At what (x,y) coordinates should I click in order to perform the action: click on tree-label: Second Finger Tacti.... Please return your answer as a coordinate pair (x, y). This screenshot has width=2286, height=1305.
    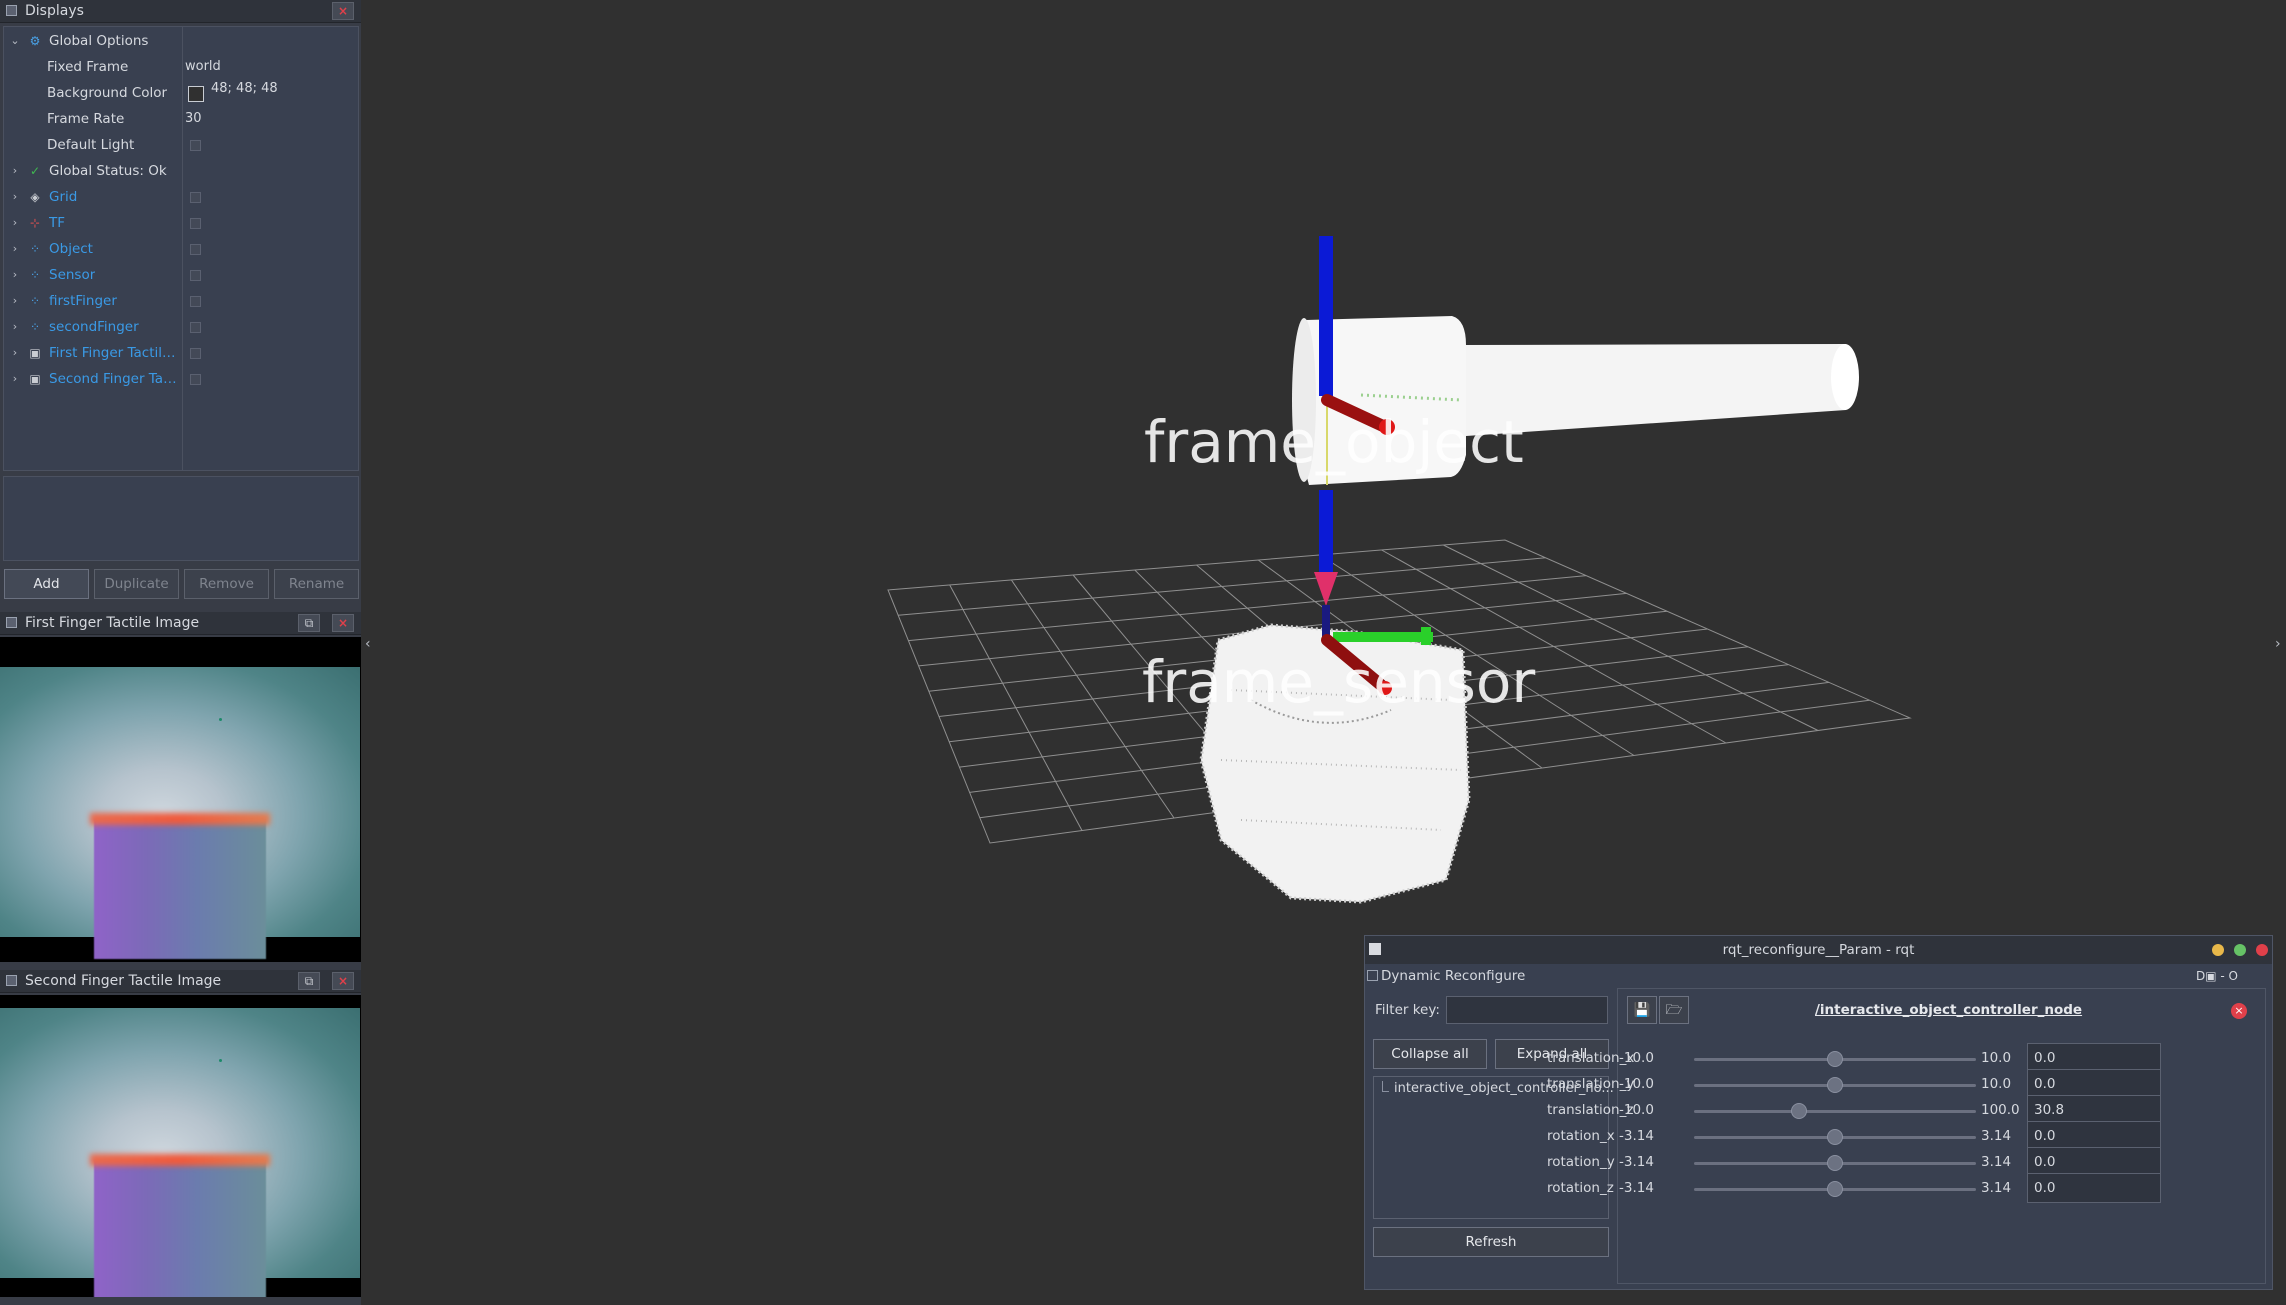
    Looking at the image, I should click on (115, 379).